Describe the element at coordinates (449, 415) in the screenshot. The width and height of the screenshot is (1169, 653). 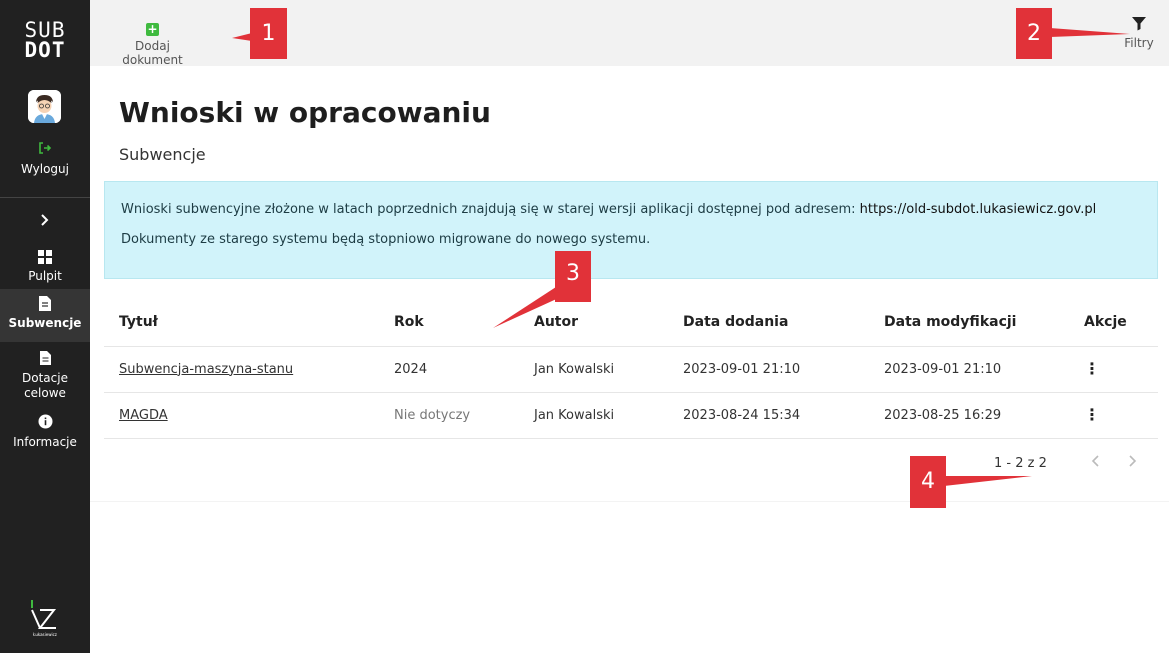
I see `cell-year: Nie dotyczy` at that location.